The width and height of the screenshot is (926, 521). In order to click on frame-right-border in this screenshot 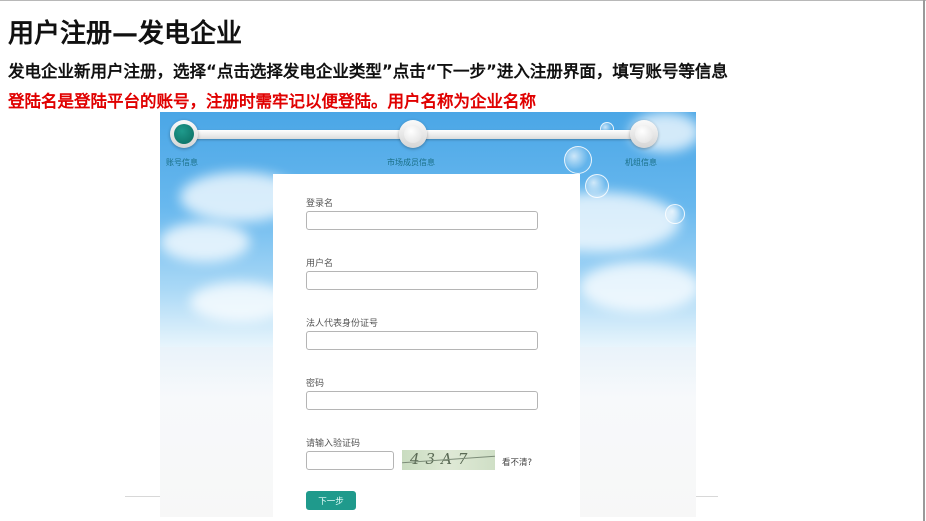, I will do `click(924, 260)`.